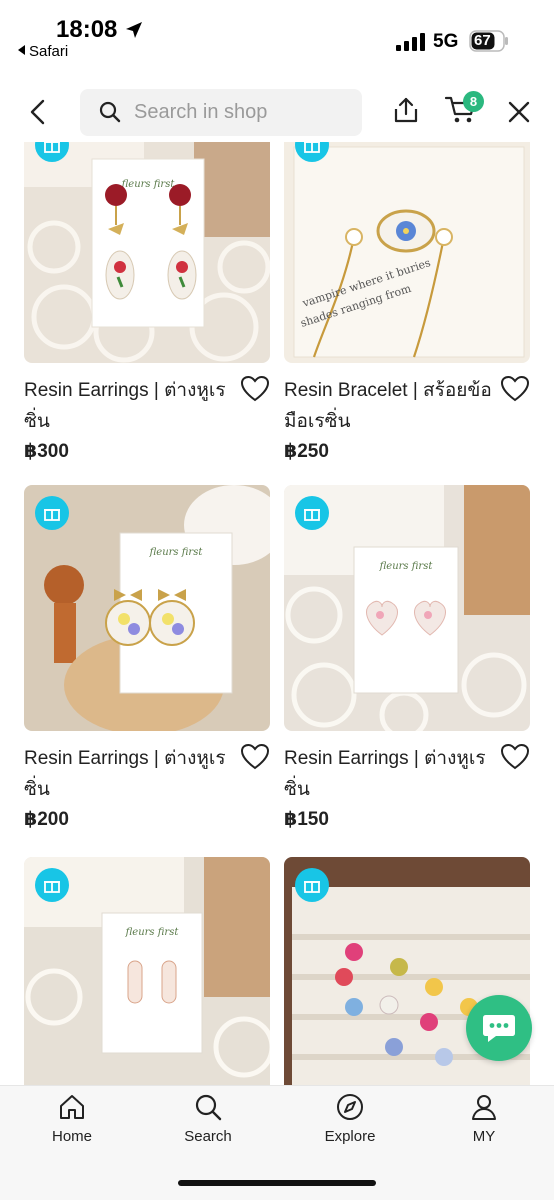  I want to click on nav-search: Search, so click(208, 1118).